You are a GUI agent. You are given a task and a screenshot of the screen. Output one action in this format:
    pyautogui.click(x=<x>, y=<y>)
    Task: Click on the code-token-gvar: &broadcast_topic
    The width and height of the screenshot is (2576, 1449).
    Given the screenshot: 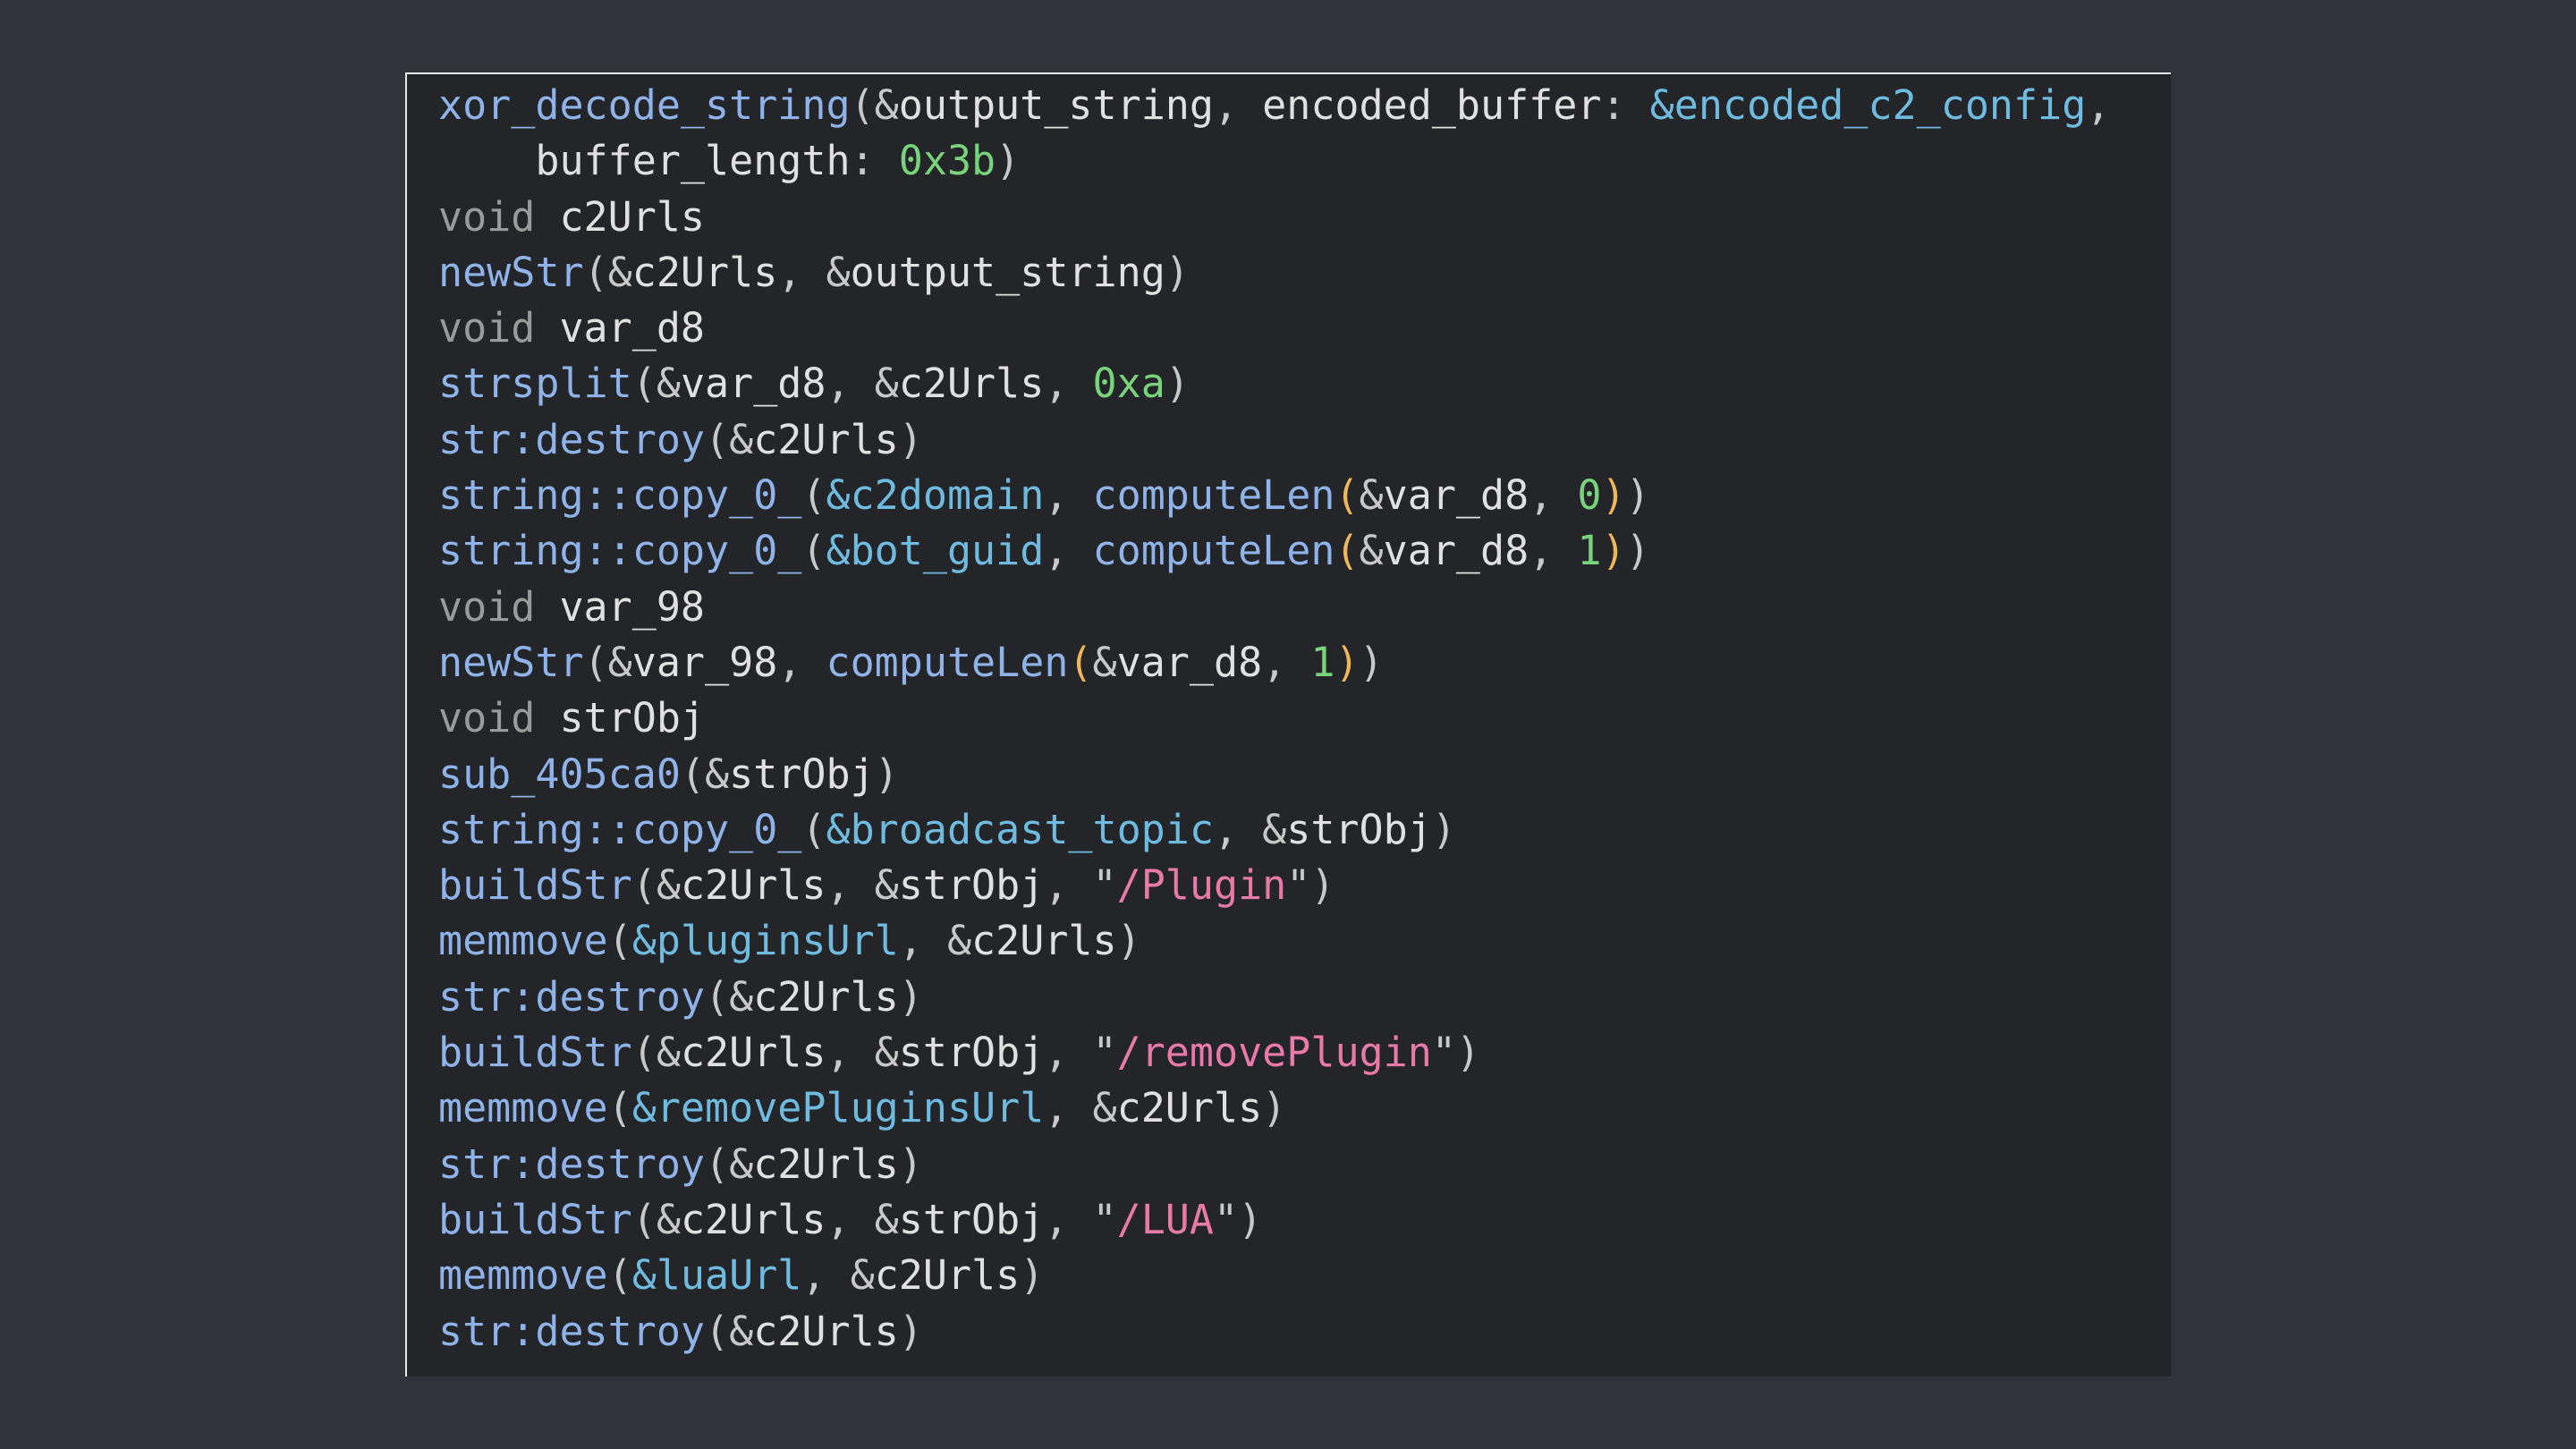 What is the action you would take?
    pyautogui.click(x=1019, y=829)
    